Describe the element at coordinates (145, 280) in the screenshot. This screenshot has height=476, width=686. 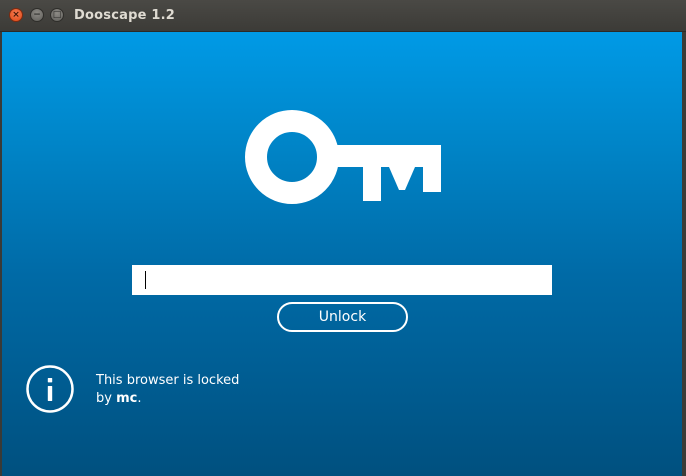
I see `text-caret` at that location.